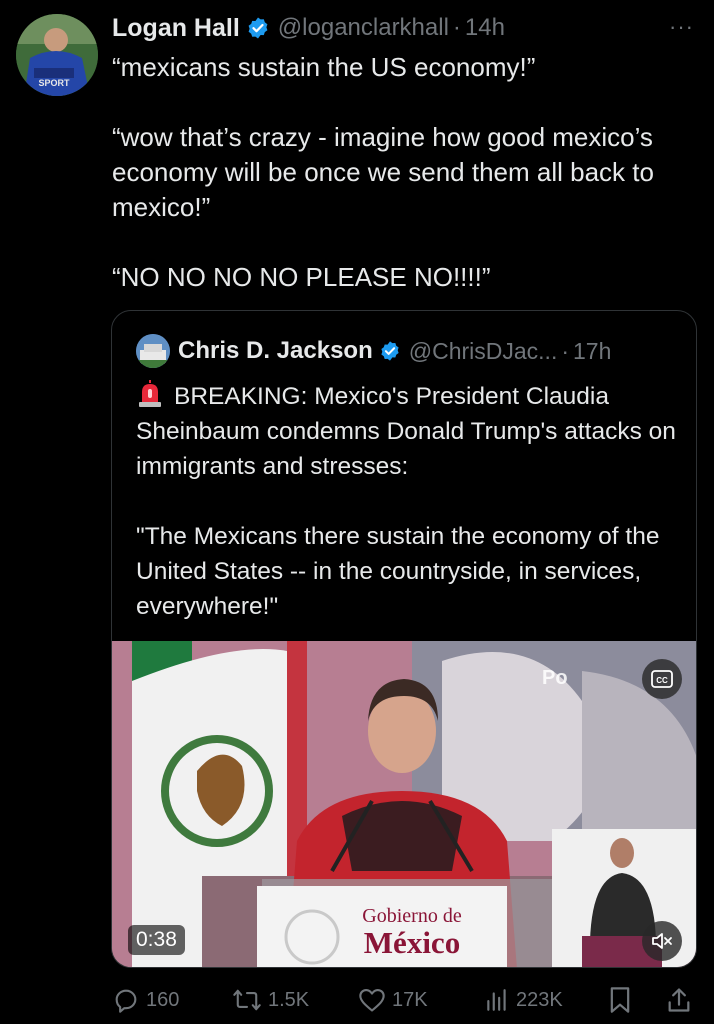  I want to click on tweet-paragraph: “NO NO NO NO PLEASE NO!!!!”, so click(301, 277).